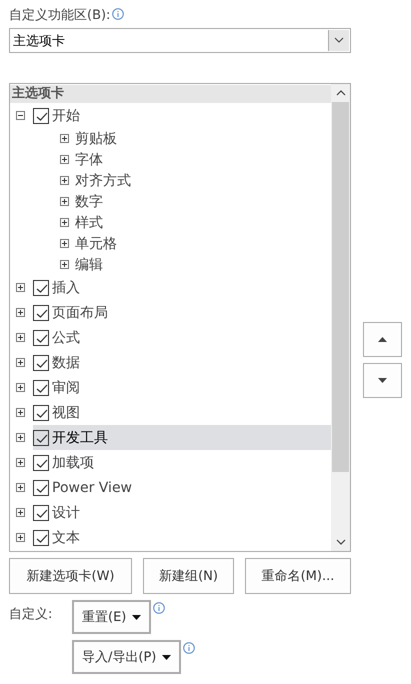 The height and width of the screenshot is (684, 411). Describe the element at coordinates (66, 115) in the screenshot. I see `tree-item: 开始` at that location.